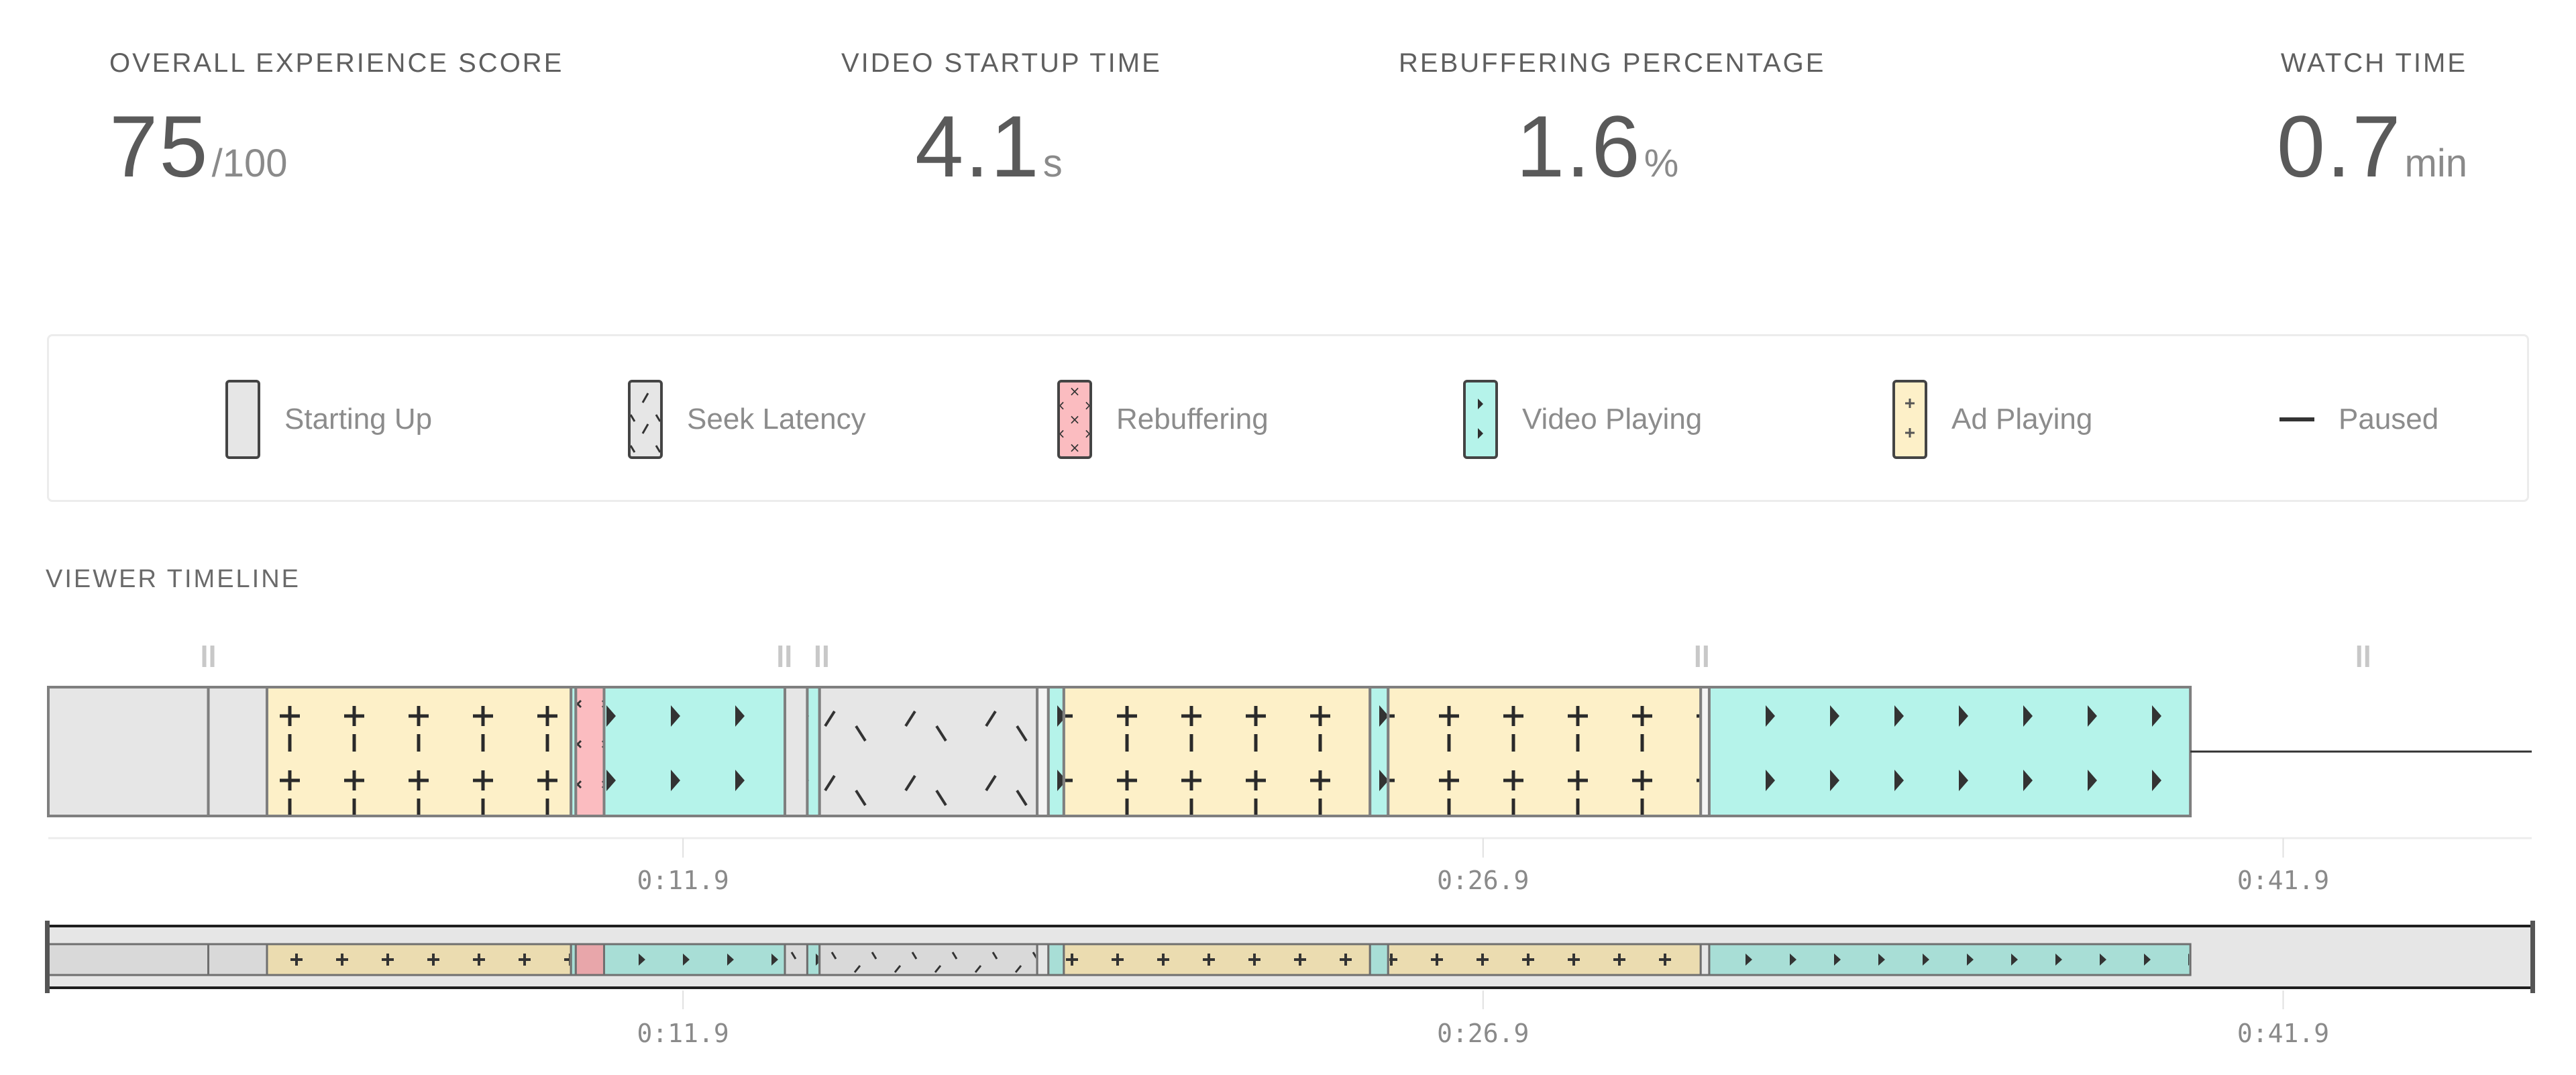 The image size is (2576, 1075). Describe the element at coordinates (590, 751) in the screenshot. I see `rebuffer-pattern` at that location.